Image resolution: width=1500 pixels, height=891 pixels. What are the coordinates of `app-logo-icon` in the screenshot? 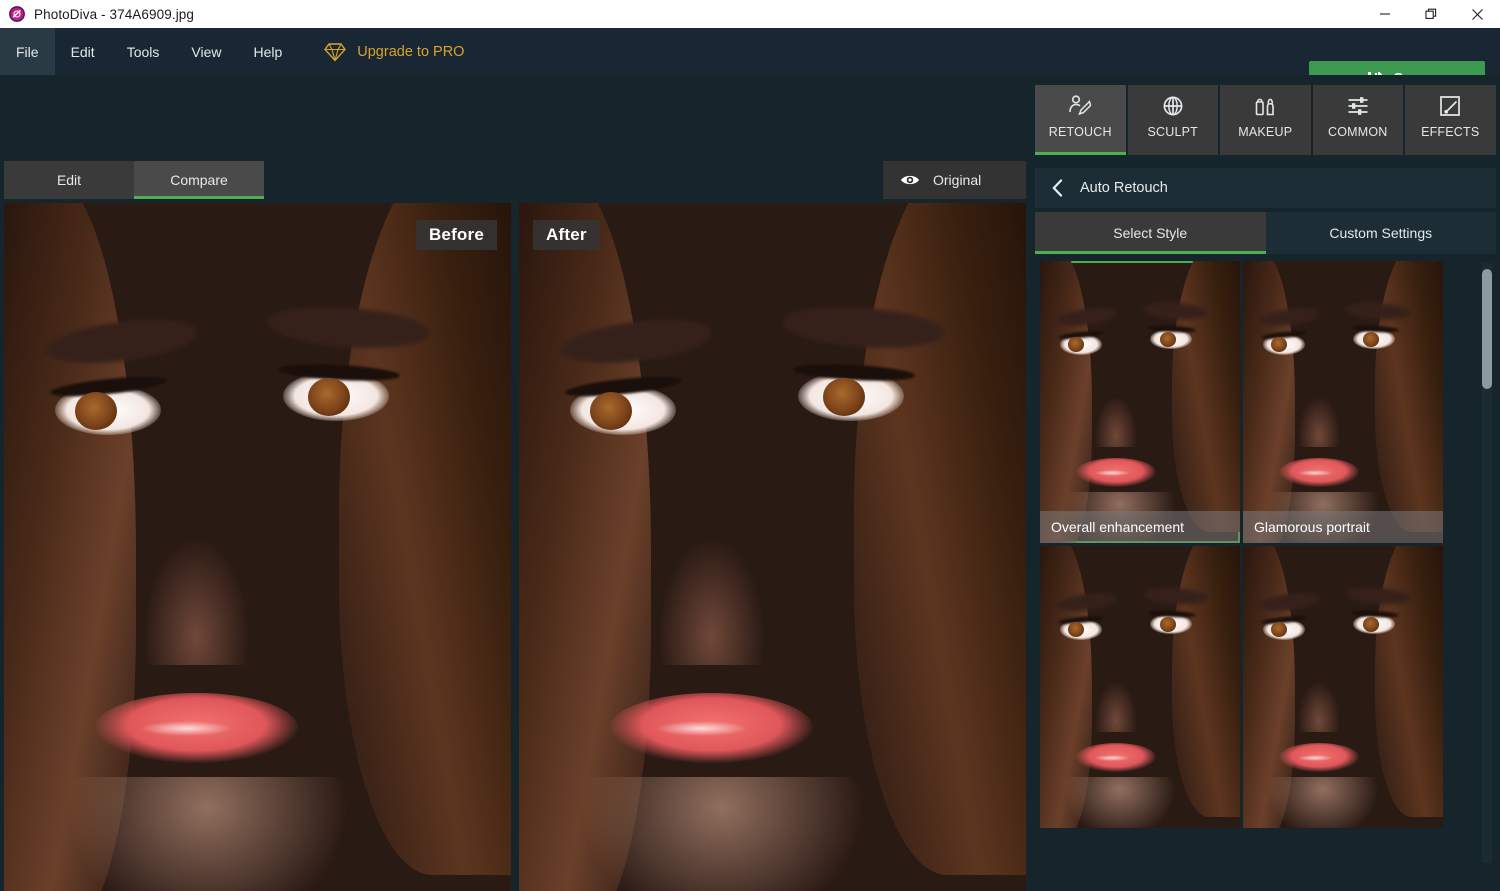 It's located at (17, 14).